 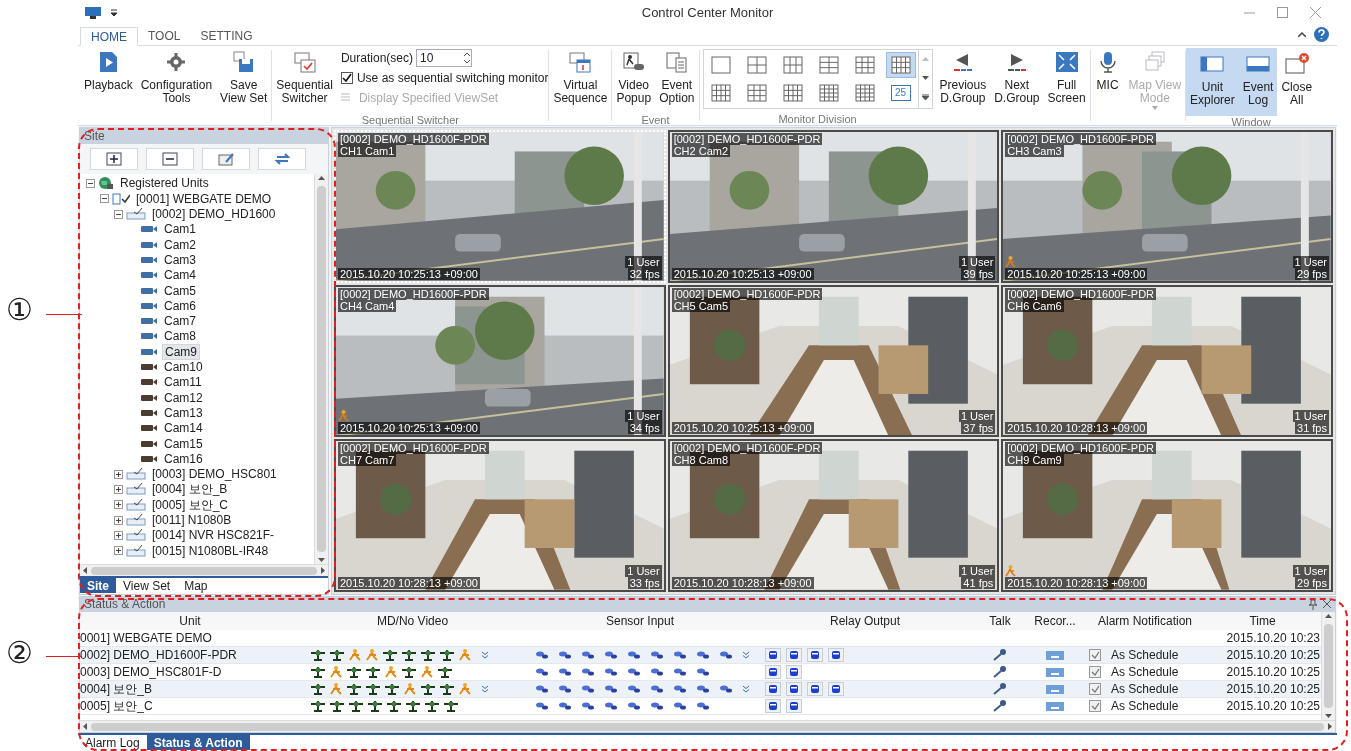 What do you see at coordinates (183, 412) in the screenshot?
I see `tree-item: Cam13` at bounding box center [183, 412].